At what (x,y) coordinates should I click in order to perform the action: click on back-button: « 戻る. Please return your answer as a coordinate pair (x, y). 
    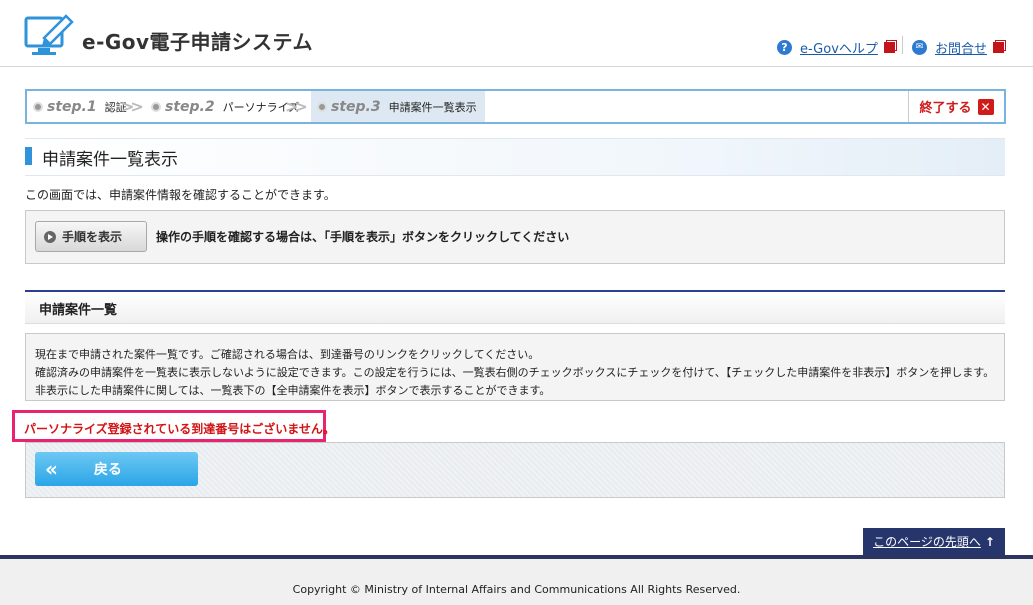
    Looking at the image, I should click on (116, 469).